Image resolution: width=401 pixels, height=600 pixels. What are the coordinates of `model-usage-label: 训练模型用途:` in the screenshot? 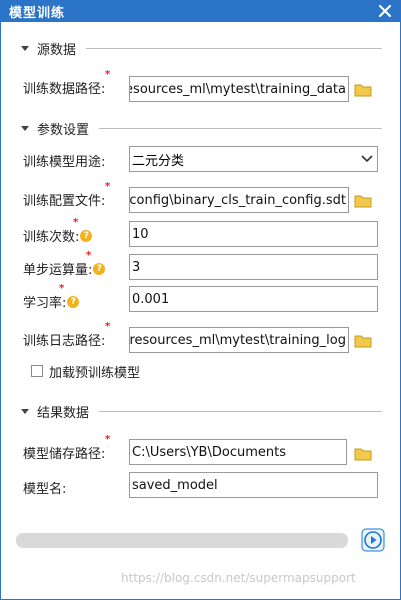 It's located at (64, 160).